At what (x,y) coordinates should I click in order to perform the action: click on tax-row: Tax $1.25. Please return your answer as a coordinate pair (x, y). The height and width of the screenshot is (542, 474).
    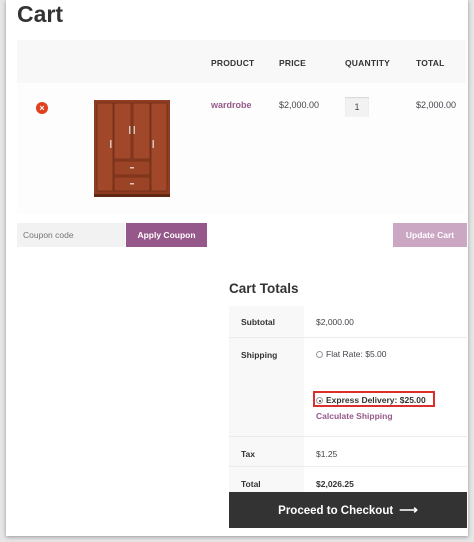
    Looking at the image, I should click on (348, 452).